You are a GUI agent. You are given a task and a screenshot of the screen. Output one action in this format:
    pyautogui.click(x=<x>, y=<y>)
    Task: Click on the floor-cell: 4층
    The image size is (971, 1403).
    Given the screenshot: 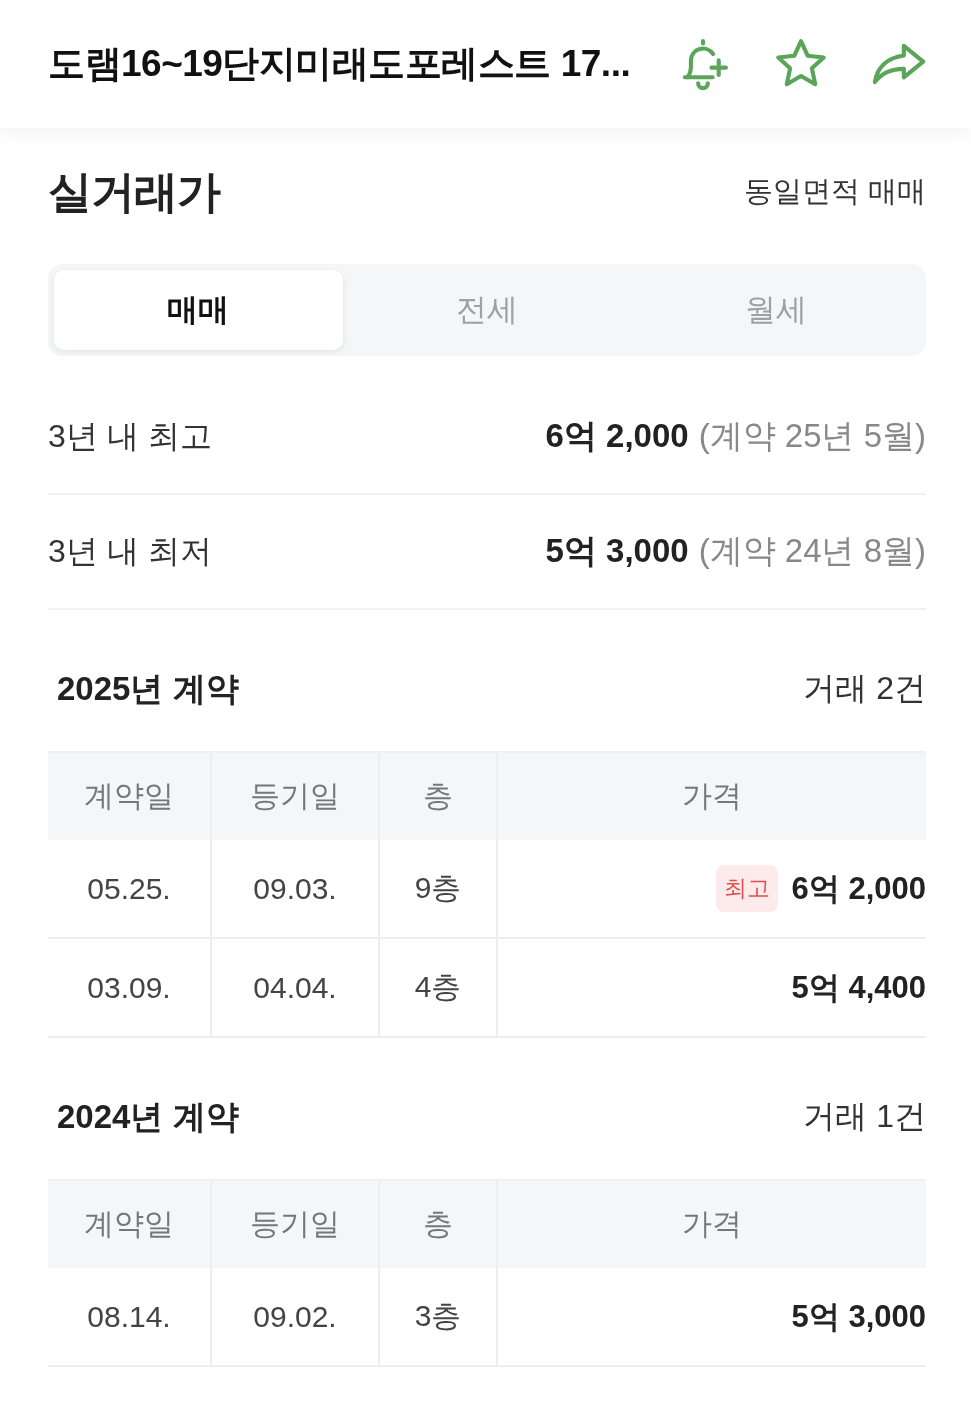 What is the action you would take?
    pyautogui.click(x=439, y=987)
    